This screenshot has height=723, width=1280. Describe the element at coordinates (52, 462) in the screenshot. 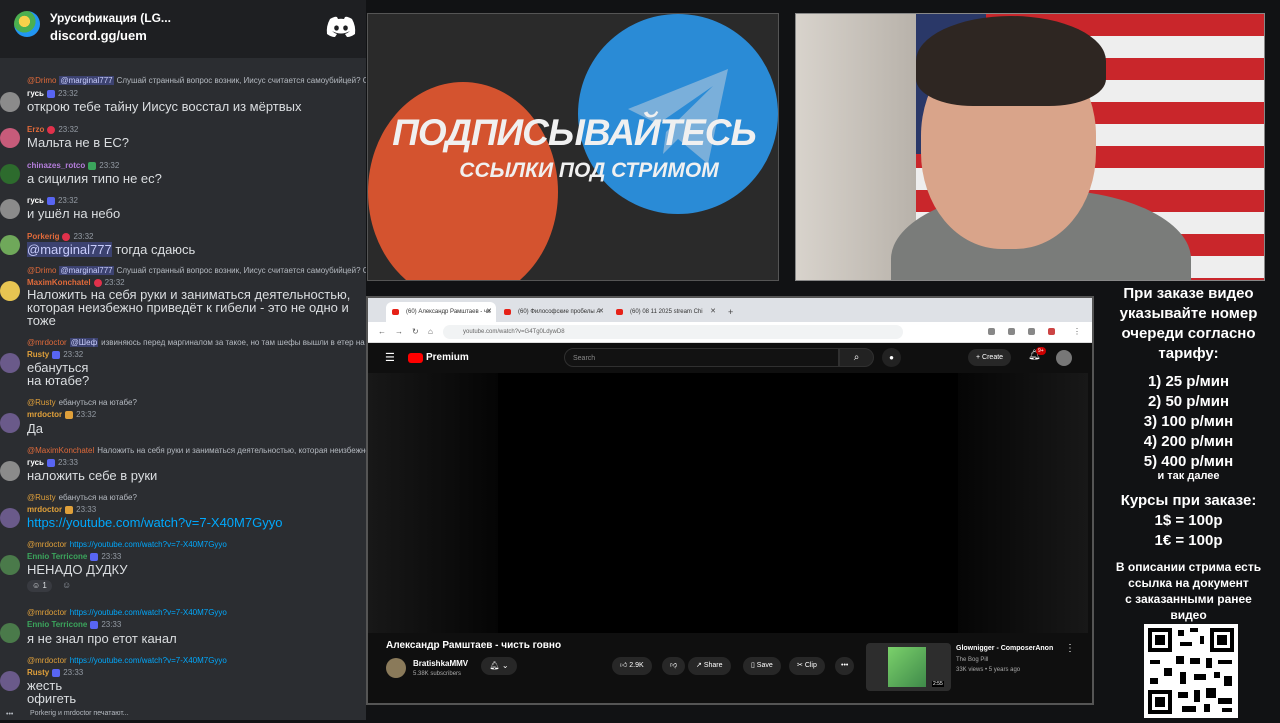

I see `message-meta: гусь 23:33` at that location.